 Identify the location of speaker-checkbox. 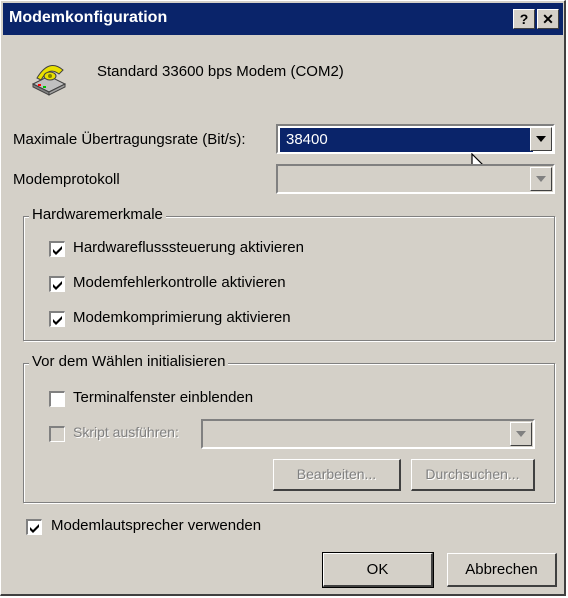
(34, 527).